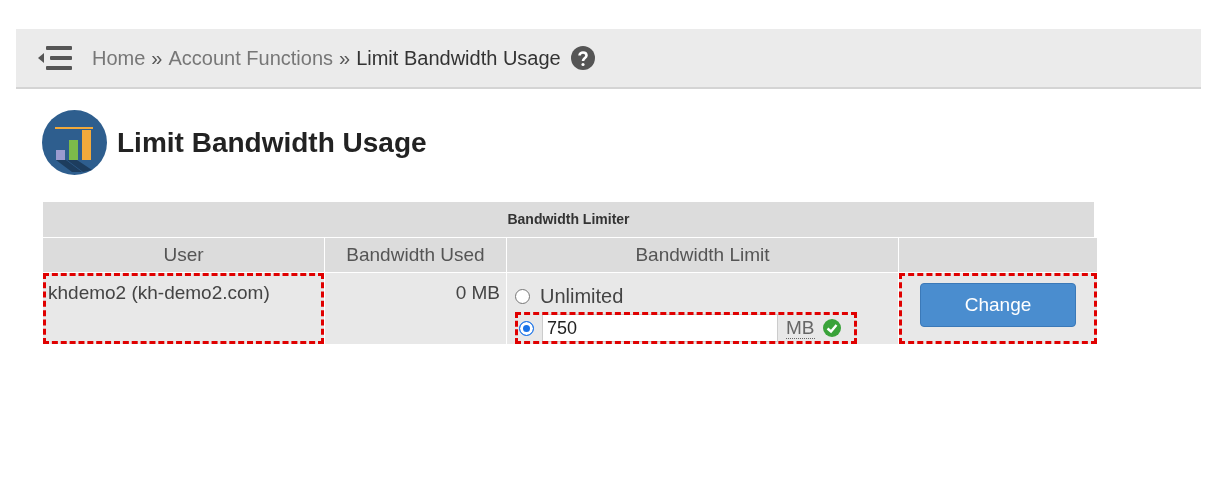  What do you see at coordinates (250, 58) in the screenshot?
I see `breadcrumb-link: Account Functions` at bounding box center [250, 58].